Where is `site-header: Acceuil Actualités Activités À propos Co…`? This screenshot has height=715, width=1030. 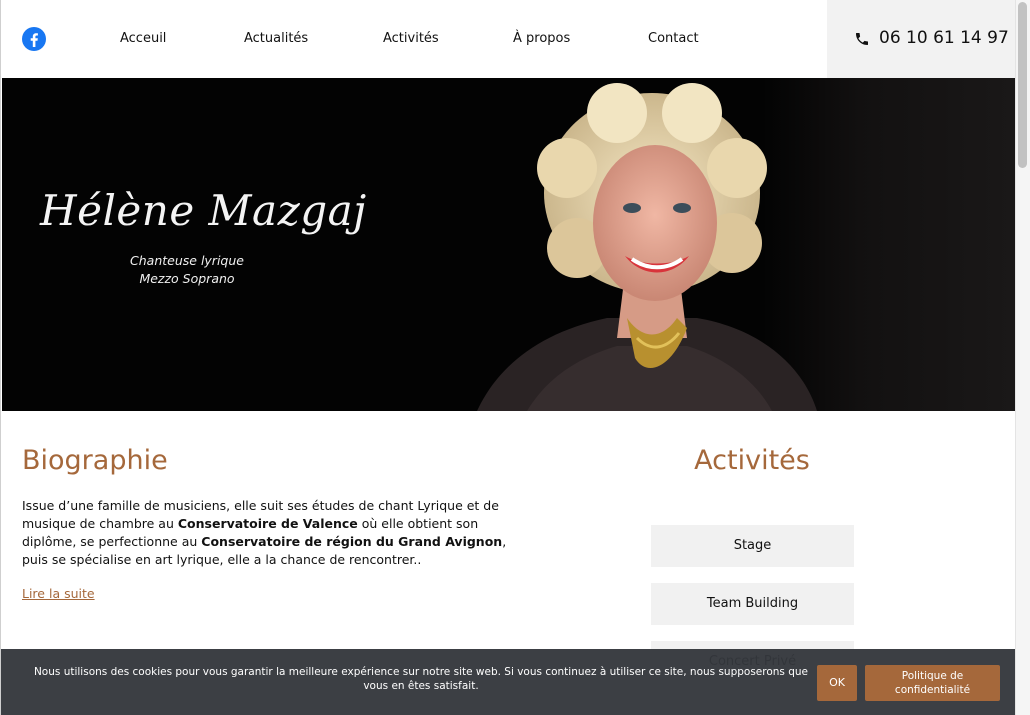 site-header: Acceuil Actualités Activités À propos Co… is located at coordinates (508, 39).